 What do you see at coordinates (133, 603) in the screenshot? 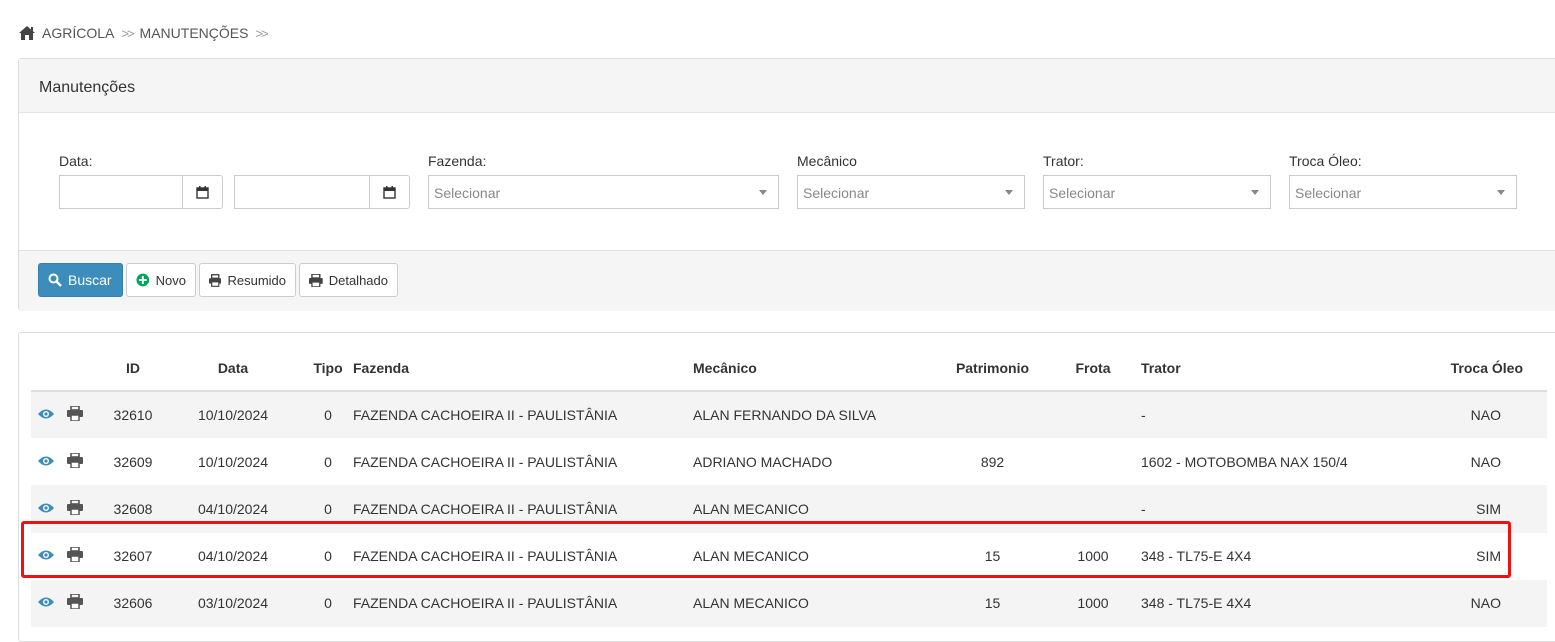
I see `cell-id: 32606` at bounding box center [133, 603].